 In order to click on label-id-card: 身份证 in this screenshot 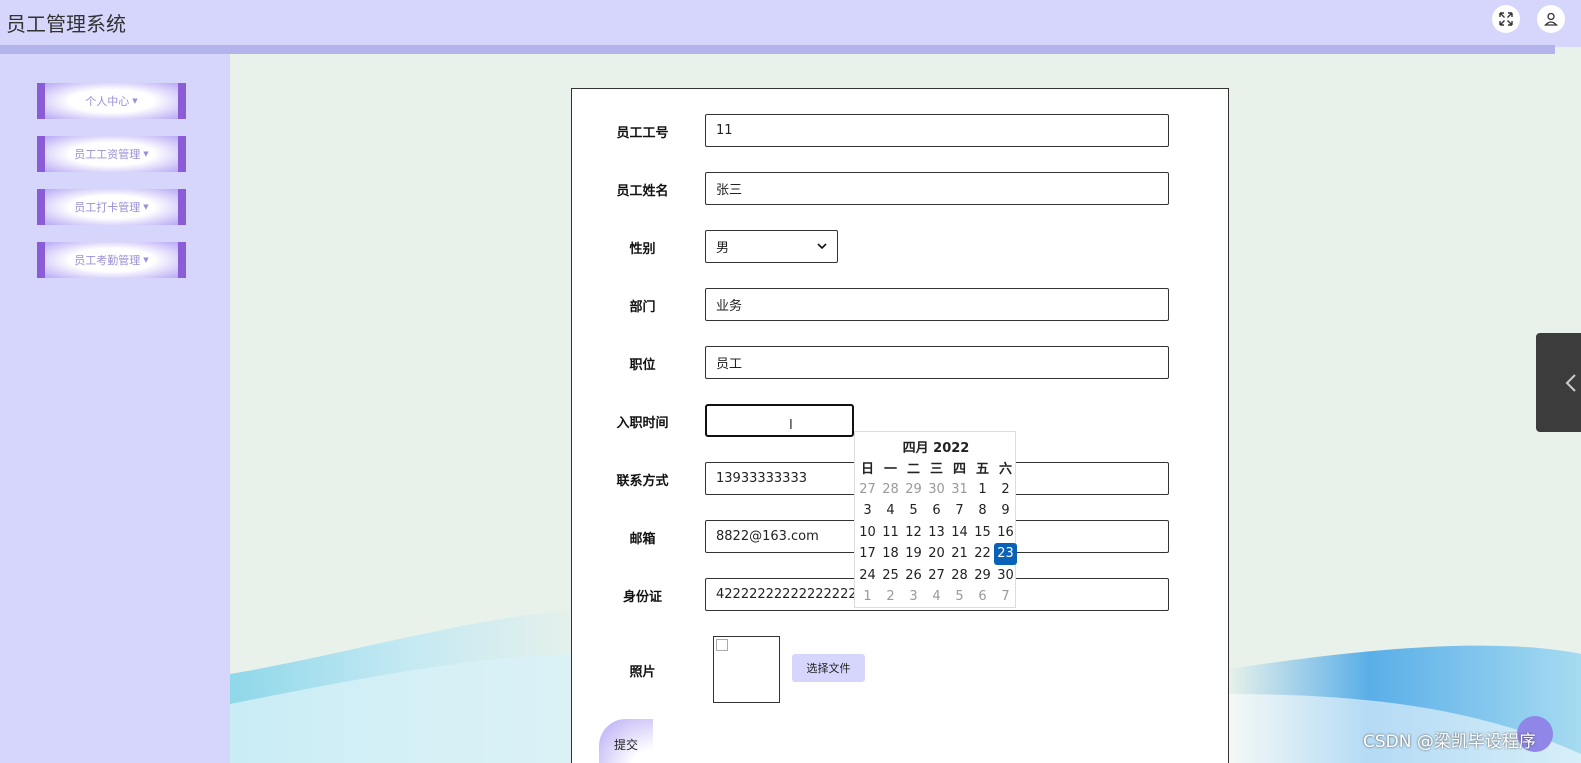, I will do `click(642, 597)`.